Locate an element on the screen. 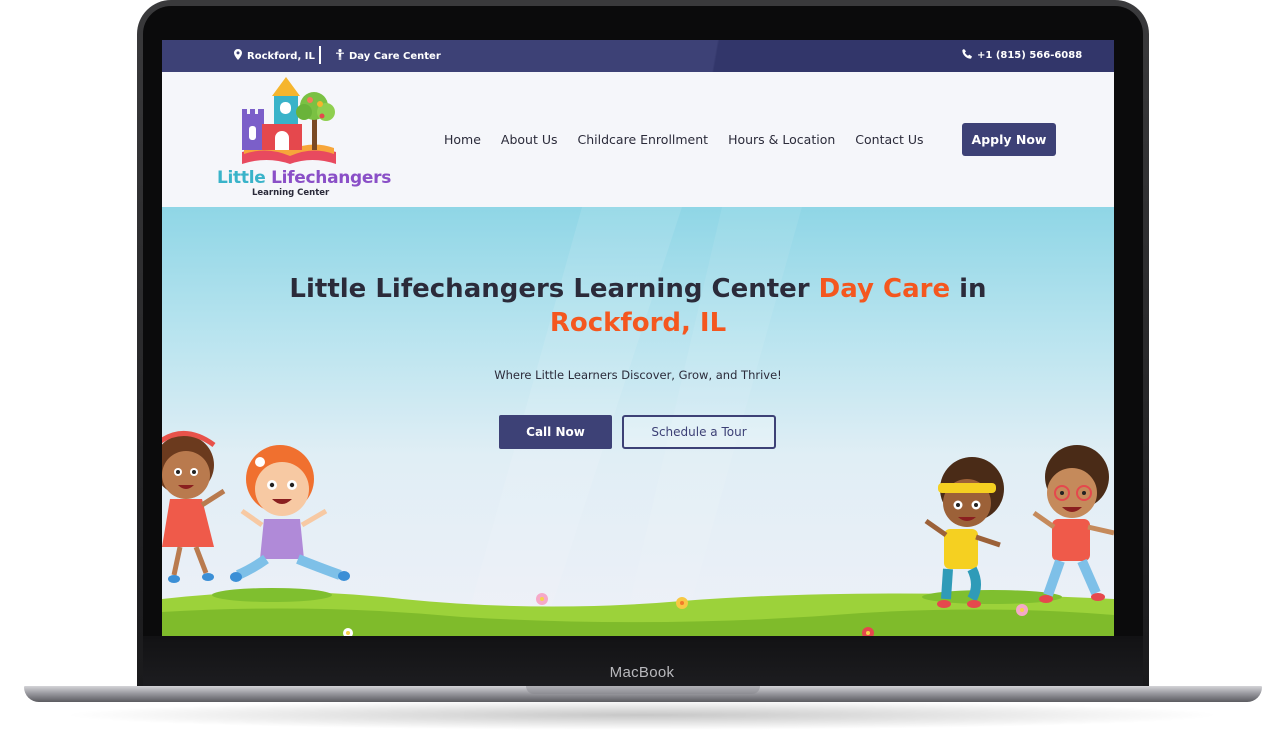 This screenshot has height=750, width=1284. nav-item-childcare-enrollment: Childcare Enrollment is located at coordinates (643, 139).